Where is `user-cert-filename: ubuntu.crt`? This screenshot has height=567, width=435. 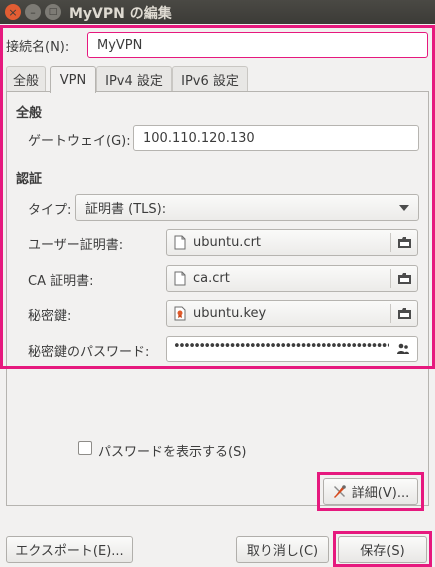 user-cert-filename: ubuntu.crt is located at coordinates (227, 242).